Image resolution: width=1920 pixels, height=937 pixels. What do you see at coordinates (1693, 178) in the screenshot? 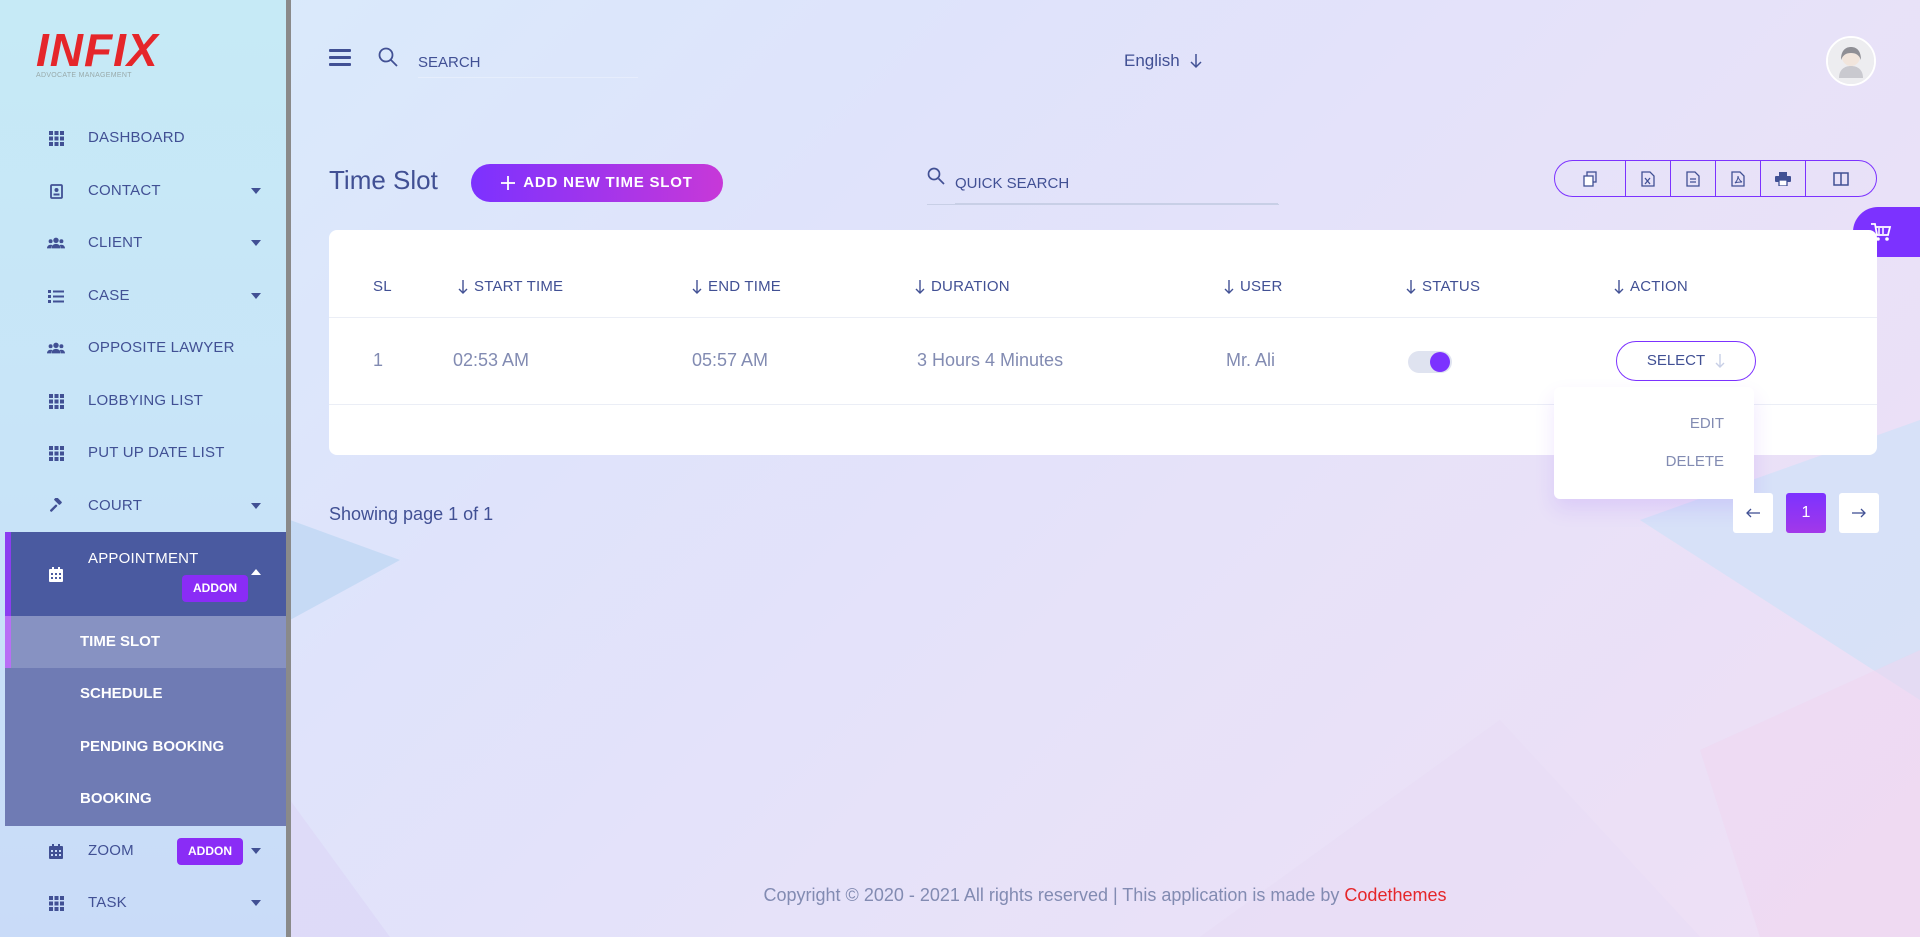
I see `csv-button` at bounding box center [1693, 178].